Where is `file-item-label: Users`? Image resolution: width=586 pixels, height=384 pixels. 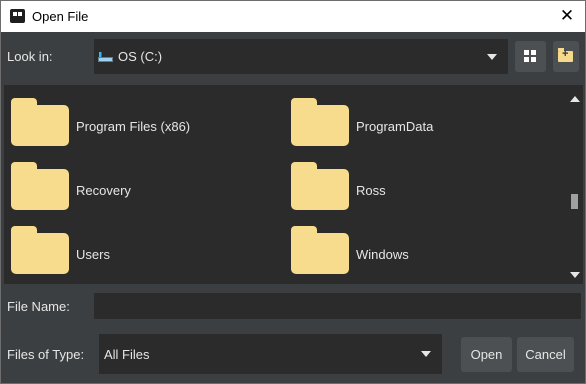 file-item-label: Users is located at coordinates (93, 254).